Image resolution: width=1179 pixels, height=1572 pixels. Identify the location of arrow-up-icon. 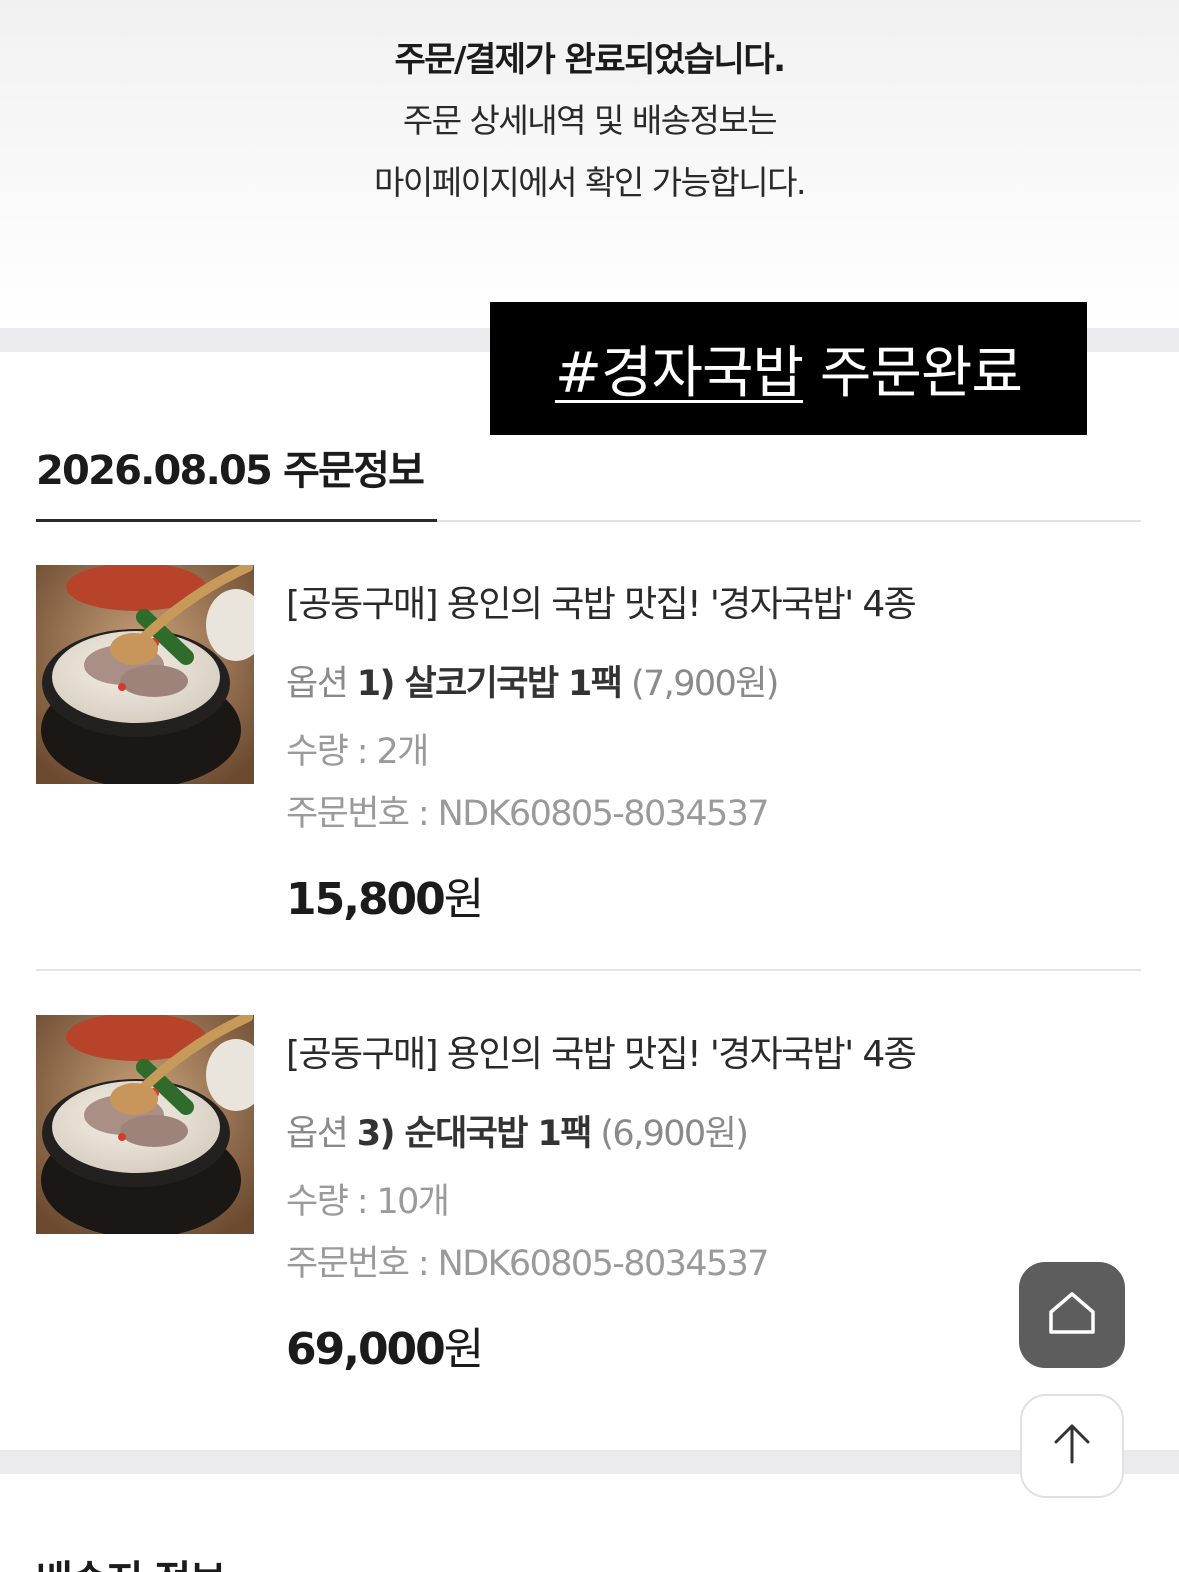
(1072, 1446).